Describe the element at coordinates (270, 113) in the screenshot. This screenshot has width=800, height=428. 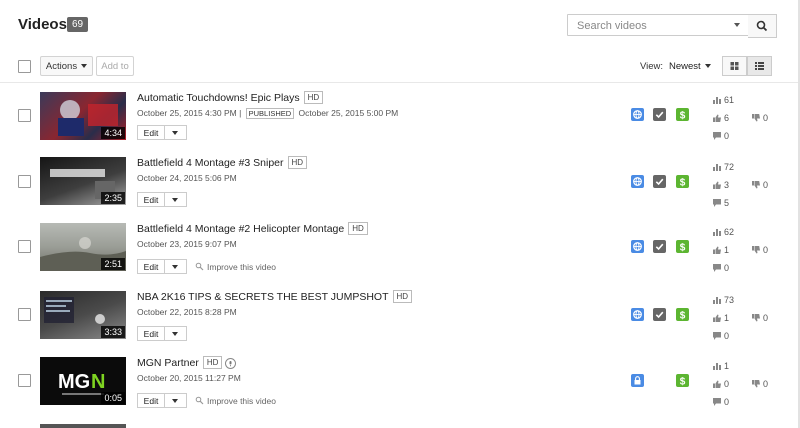
I see `published-status-badge: PUBLISHED` at that location.